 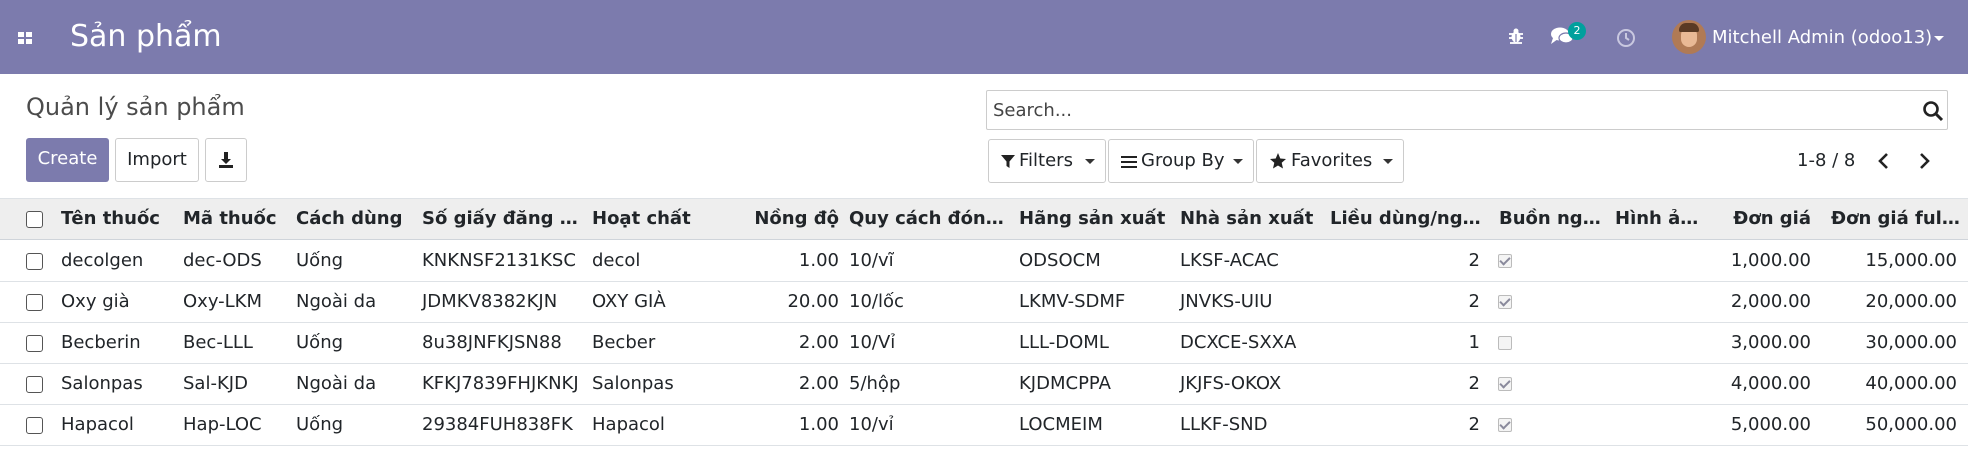 What do you see at coordinates (1626, 38) in the screenshot?
I see `clock-icon` at bounding box center [1626, 38].